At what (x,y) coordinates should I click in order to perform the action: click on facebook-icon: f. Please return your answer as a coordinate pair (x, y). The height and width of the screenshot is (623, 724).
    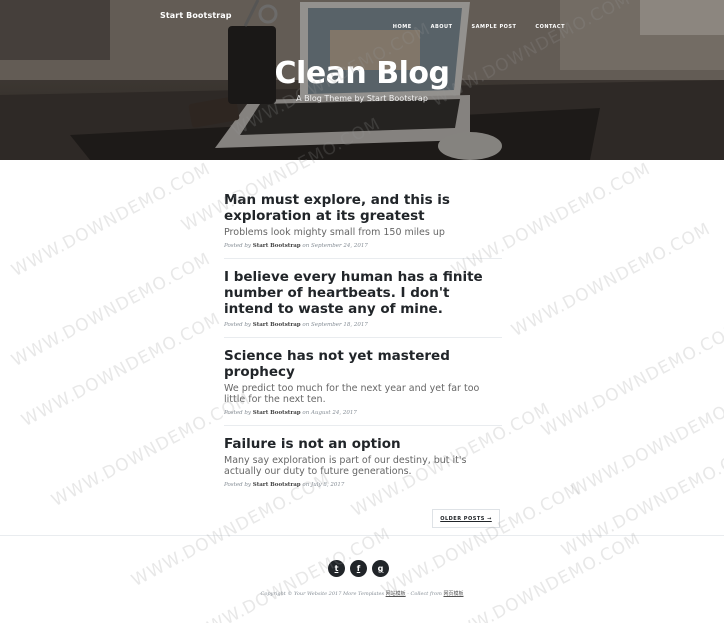
    Looking at the image, I should click on (358, 568).